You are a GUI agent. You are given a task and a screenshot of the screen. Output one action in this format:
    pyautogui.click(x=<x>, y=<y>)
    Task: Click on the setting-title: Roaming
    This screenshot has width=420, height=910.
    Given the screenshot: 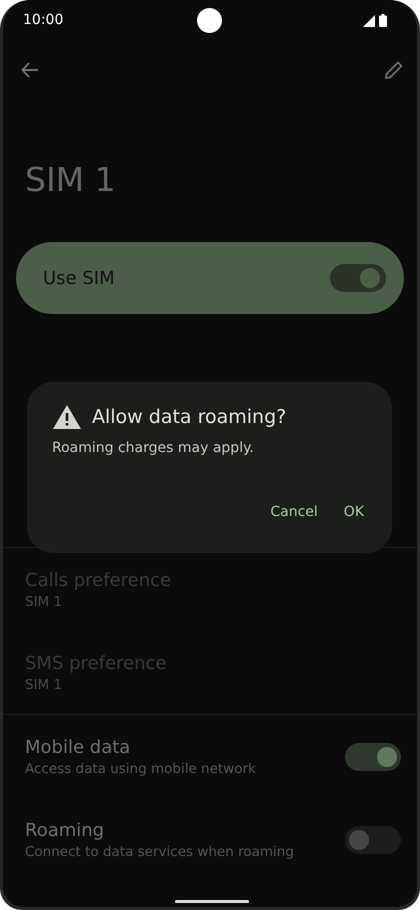 What is the action you would take?
    pyautogui.click(x=65, y=830)
    